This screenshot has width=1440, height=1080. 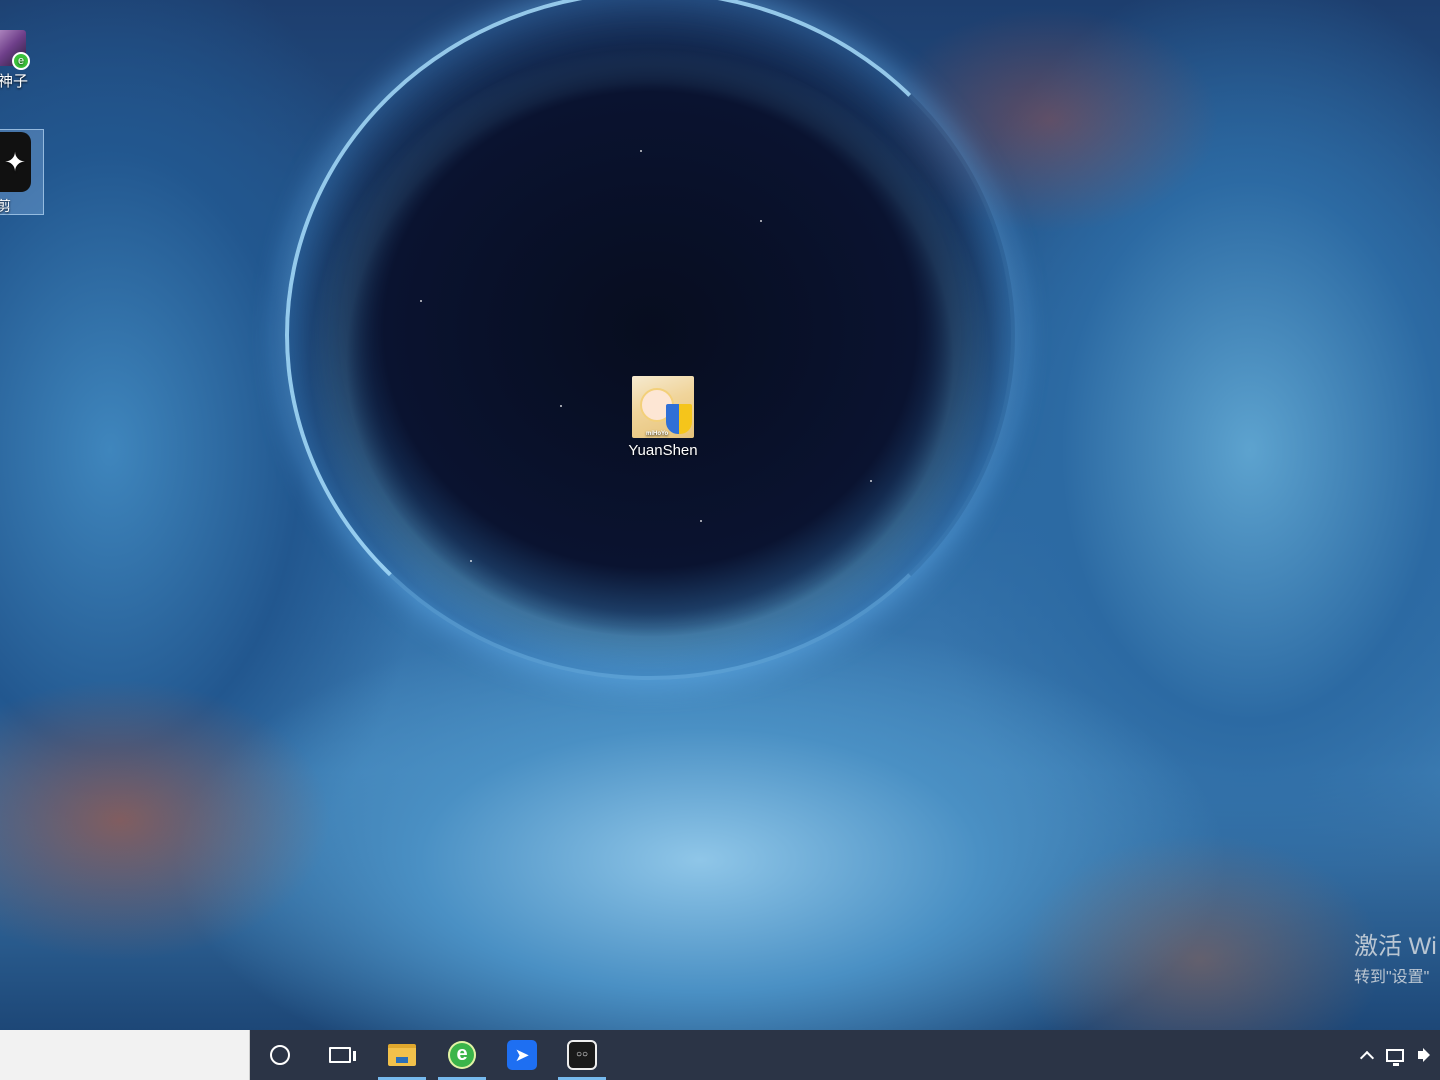 I want to click on watermark-line-1: 激活 Wi, so click(x=1395, y=946).